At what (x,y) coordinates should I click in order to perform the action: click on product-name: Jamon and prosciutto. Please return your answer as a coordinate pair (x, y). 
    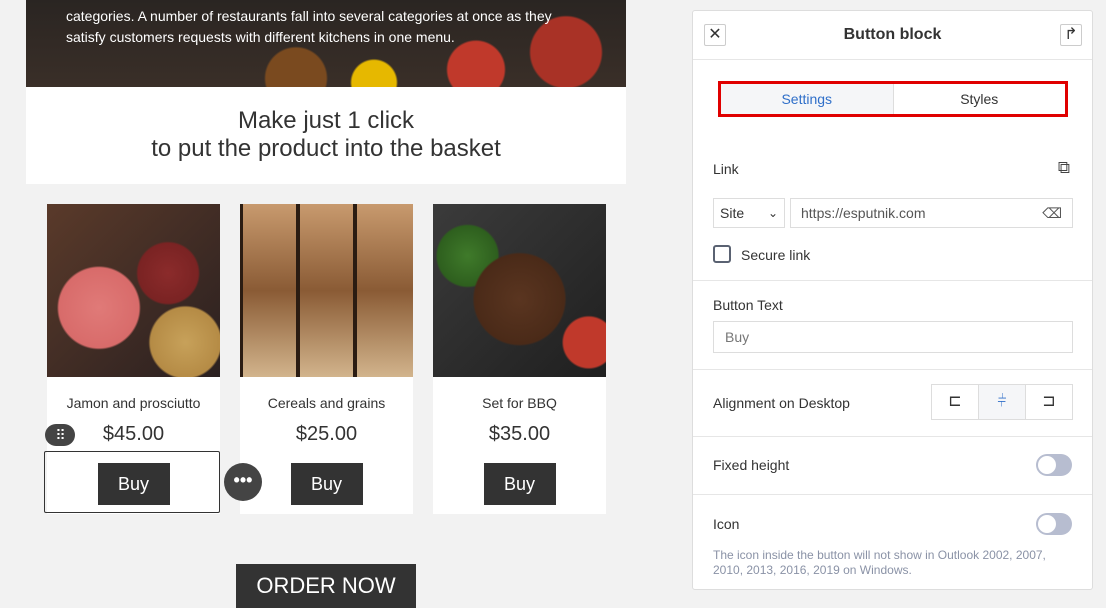
    Looking at the image, I should click on (133, 403).